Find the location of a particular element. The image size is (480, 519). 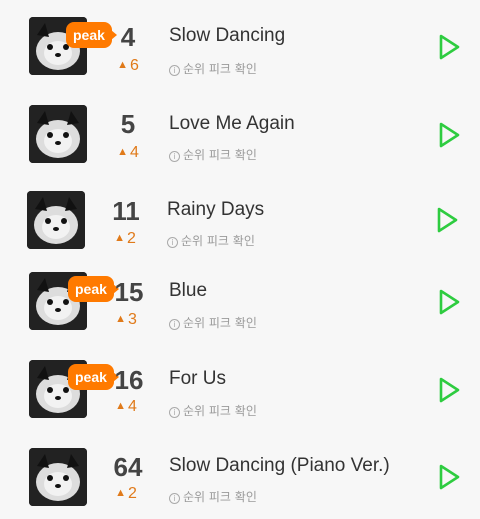

track-title: Slow Dancing is located at coordinates (227, 36).